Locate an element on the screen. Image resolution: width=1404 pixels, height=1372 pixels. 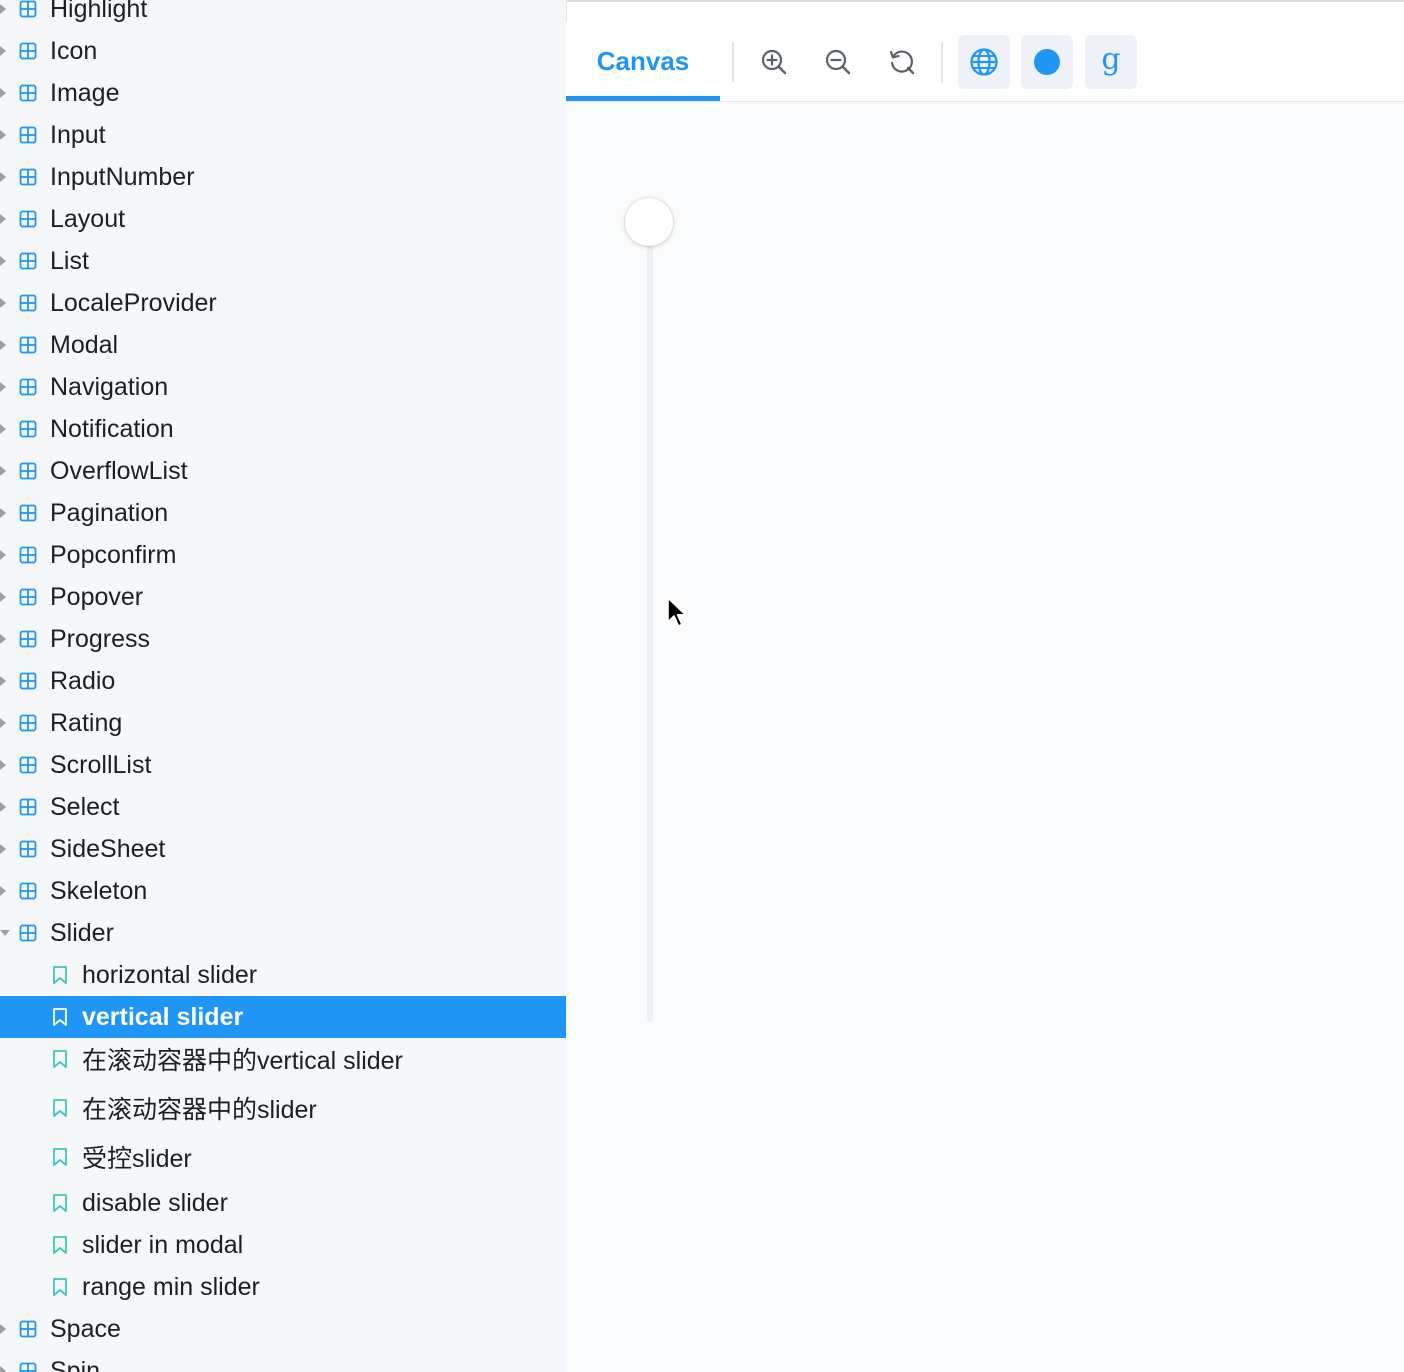
reset-zoom-button is located at coordinates (902, 62).